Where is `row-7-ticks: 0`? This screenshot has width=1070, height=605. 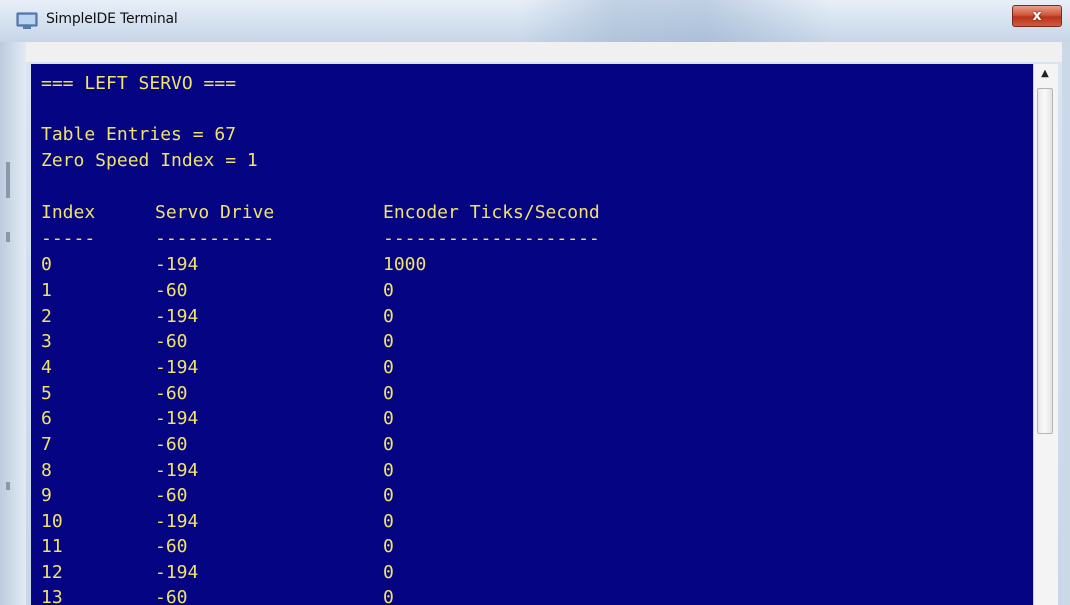
row-7-ticks: 0 is located at coordinates (388, 444).